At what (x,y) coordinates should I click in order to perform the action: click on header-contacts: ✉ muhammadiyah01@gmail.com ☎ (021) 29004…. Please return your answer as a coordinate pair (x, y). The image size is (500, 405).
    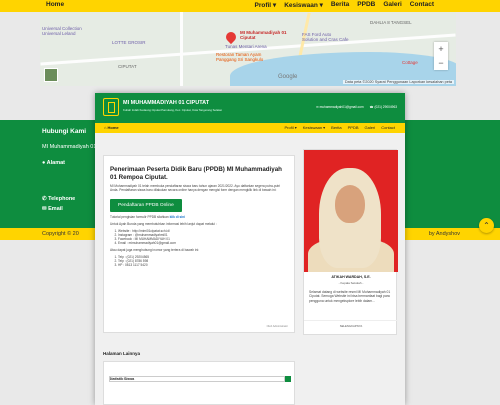
    Looking at the image, I should click on (356, 107).